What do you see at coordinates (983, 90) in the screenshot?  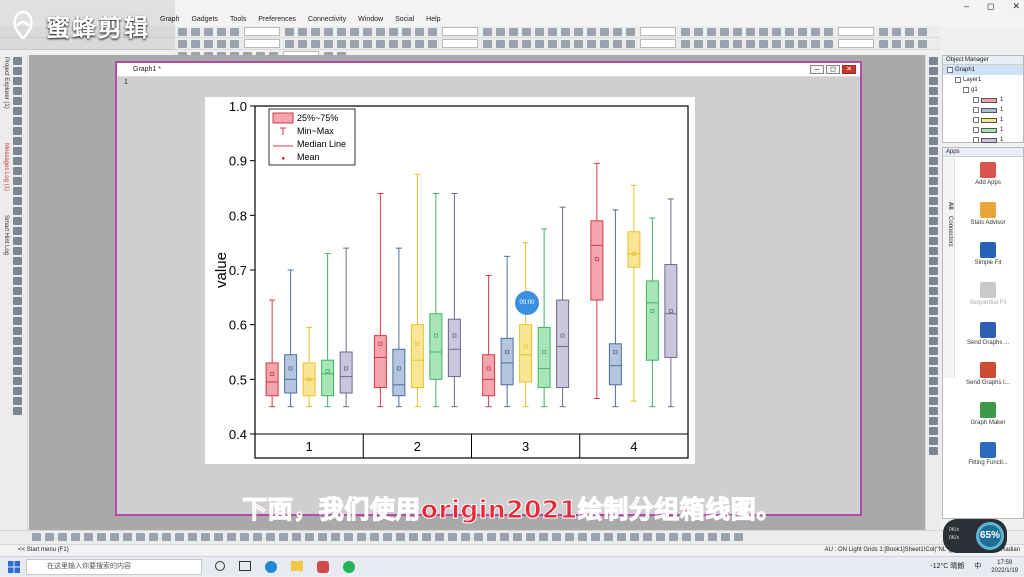 I see `object-tree-item: g1` at bounding box center [983, 90].